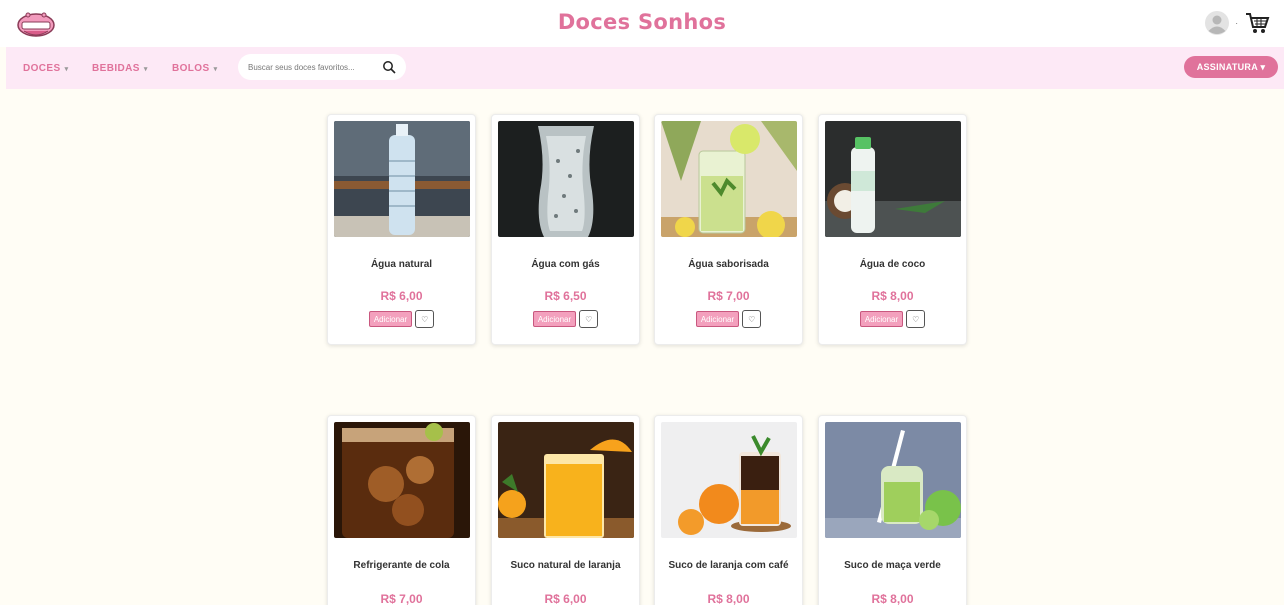 The height and width of the screenshot is (605, 1284). I want to click on product-price: R$ 6,50, so click(565, 296).